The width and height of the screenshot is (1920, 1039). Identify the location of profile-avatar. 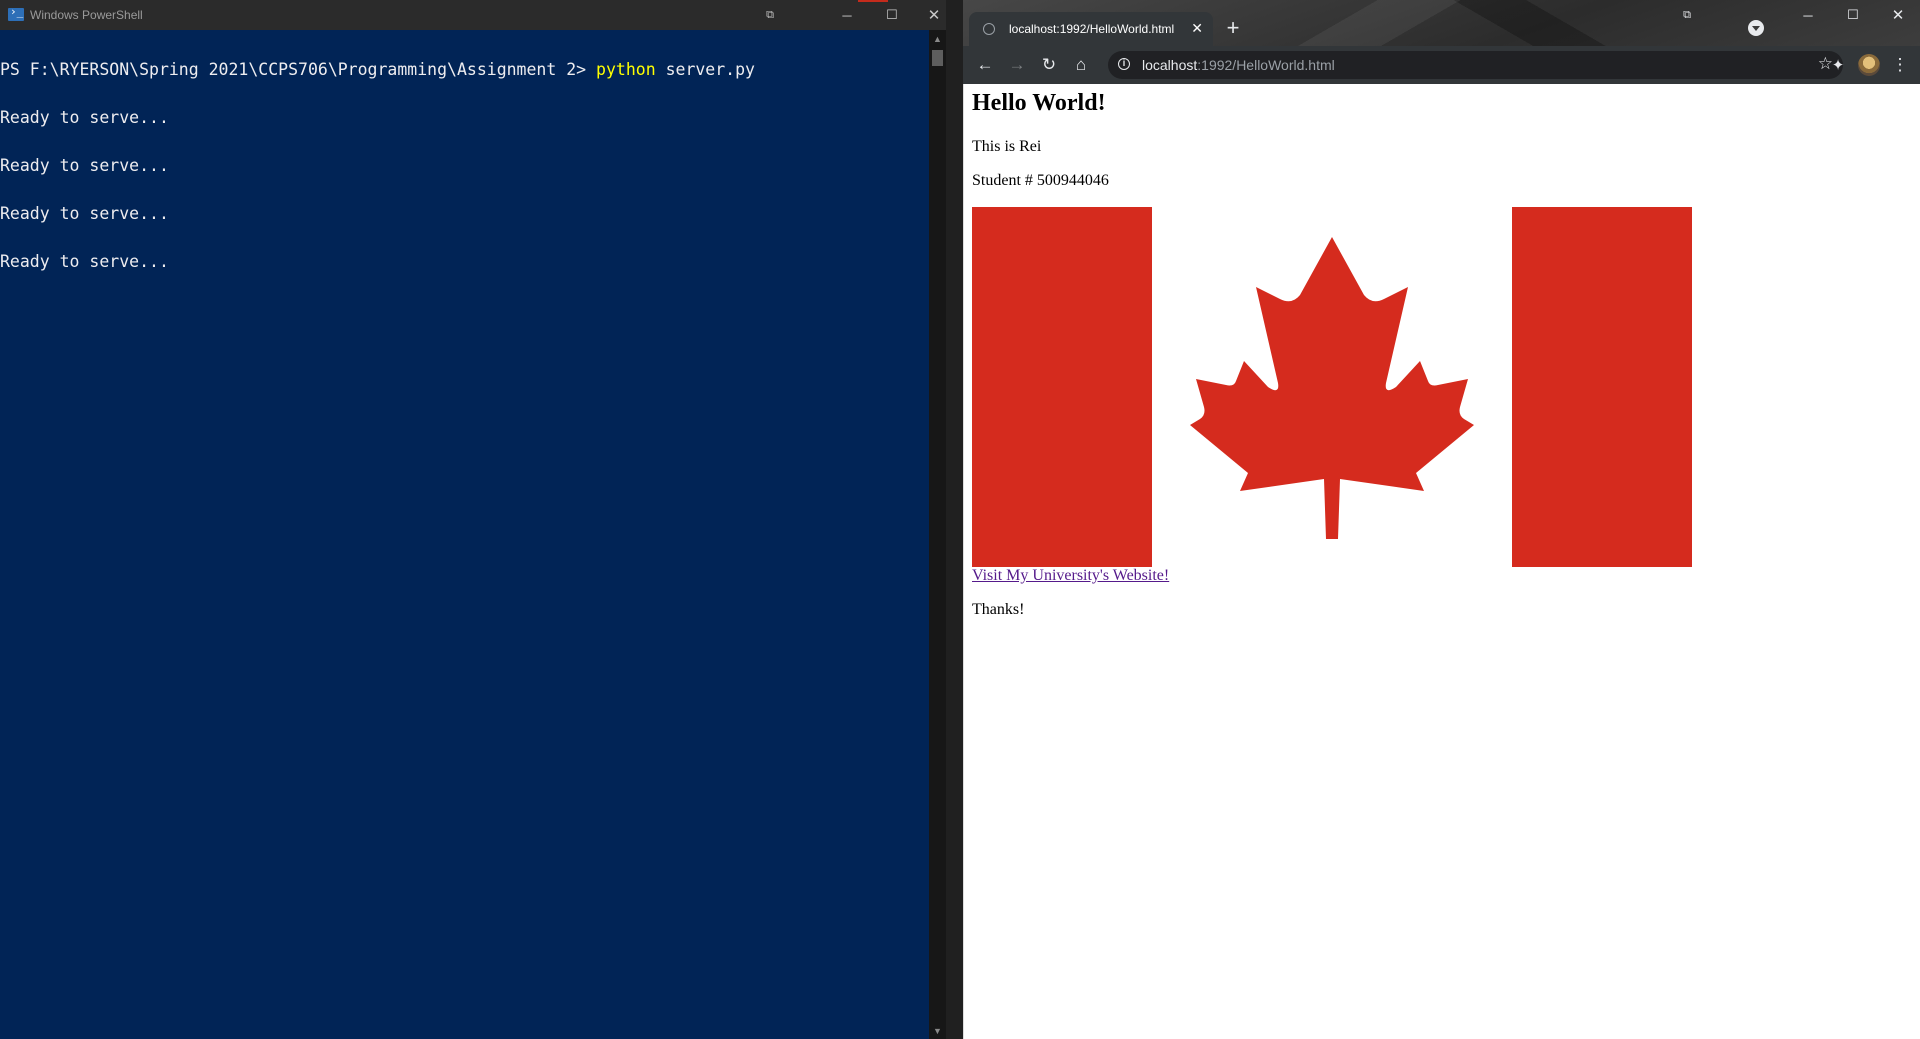
(1869, 65).